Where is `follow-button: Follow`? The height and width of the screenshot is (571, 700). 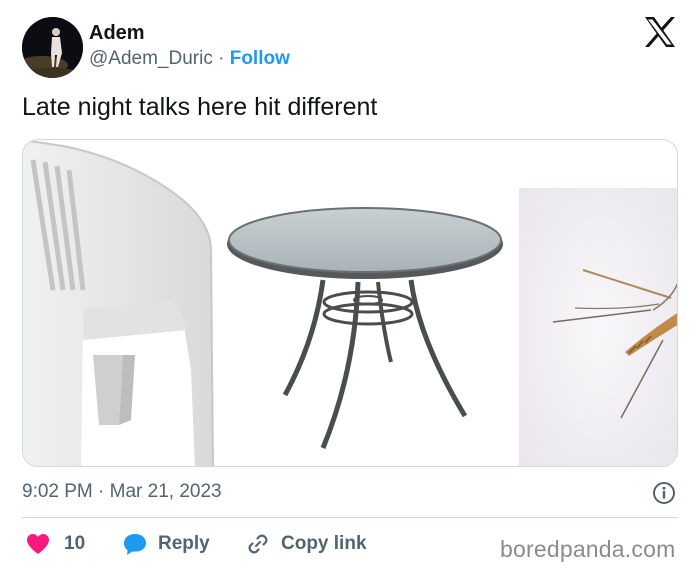
follow-button: Follow is located at coordinates (260, 58).